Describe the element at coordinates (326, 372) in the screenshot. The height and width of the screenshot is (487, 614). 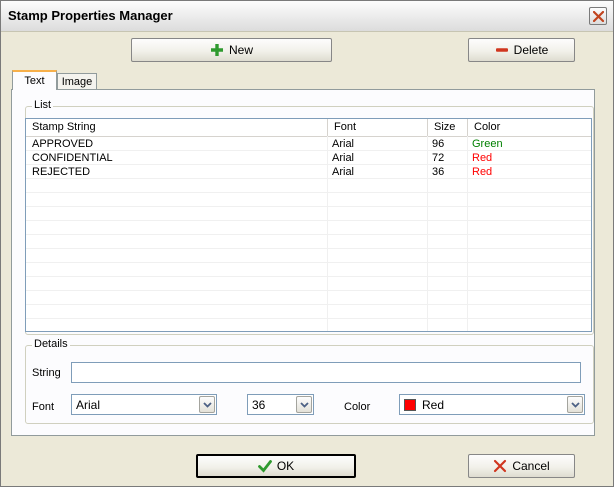
I see `string-input` at that location.